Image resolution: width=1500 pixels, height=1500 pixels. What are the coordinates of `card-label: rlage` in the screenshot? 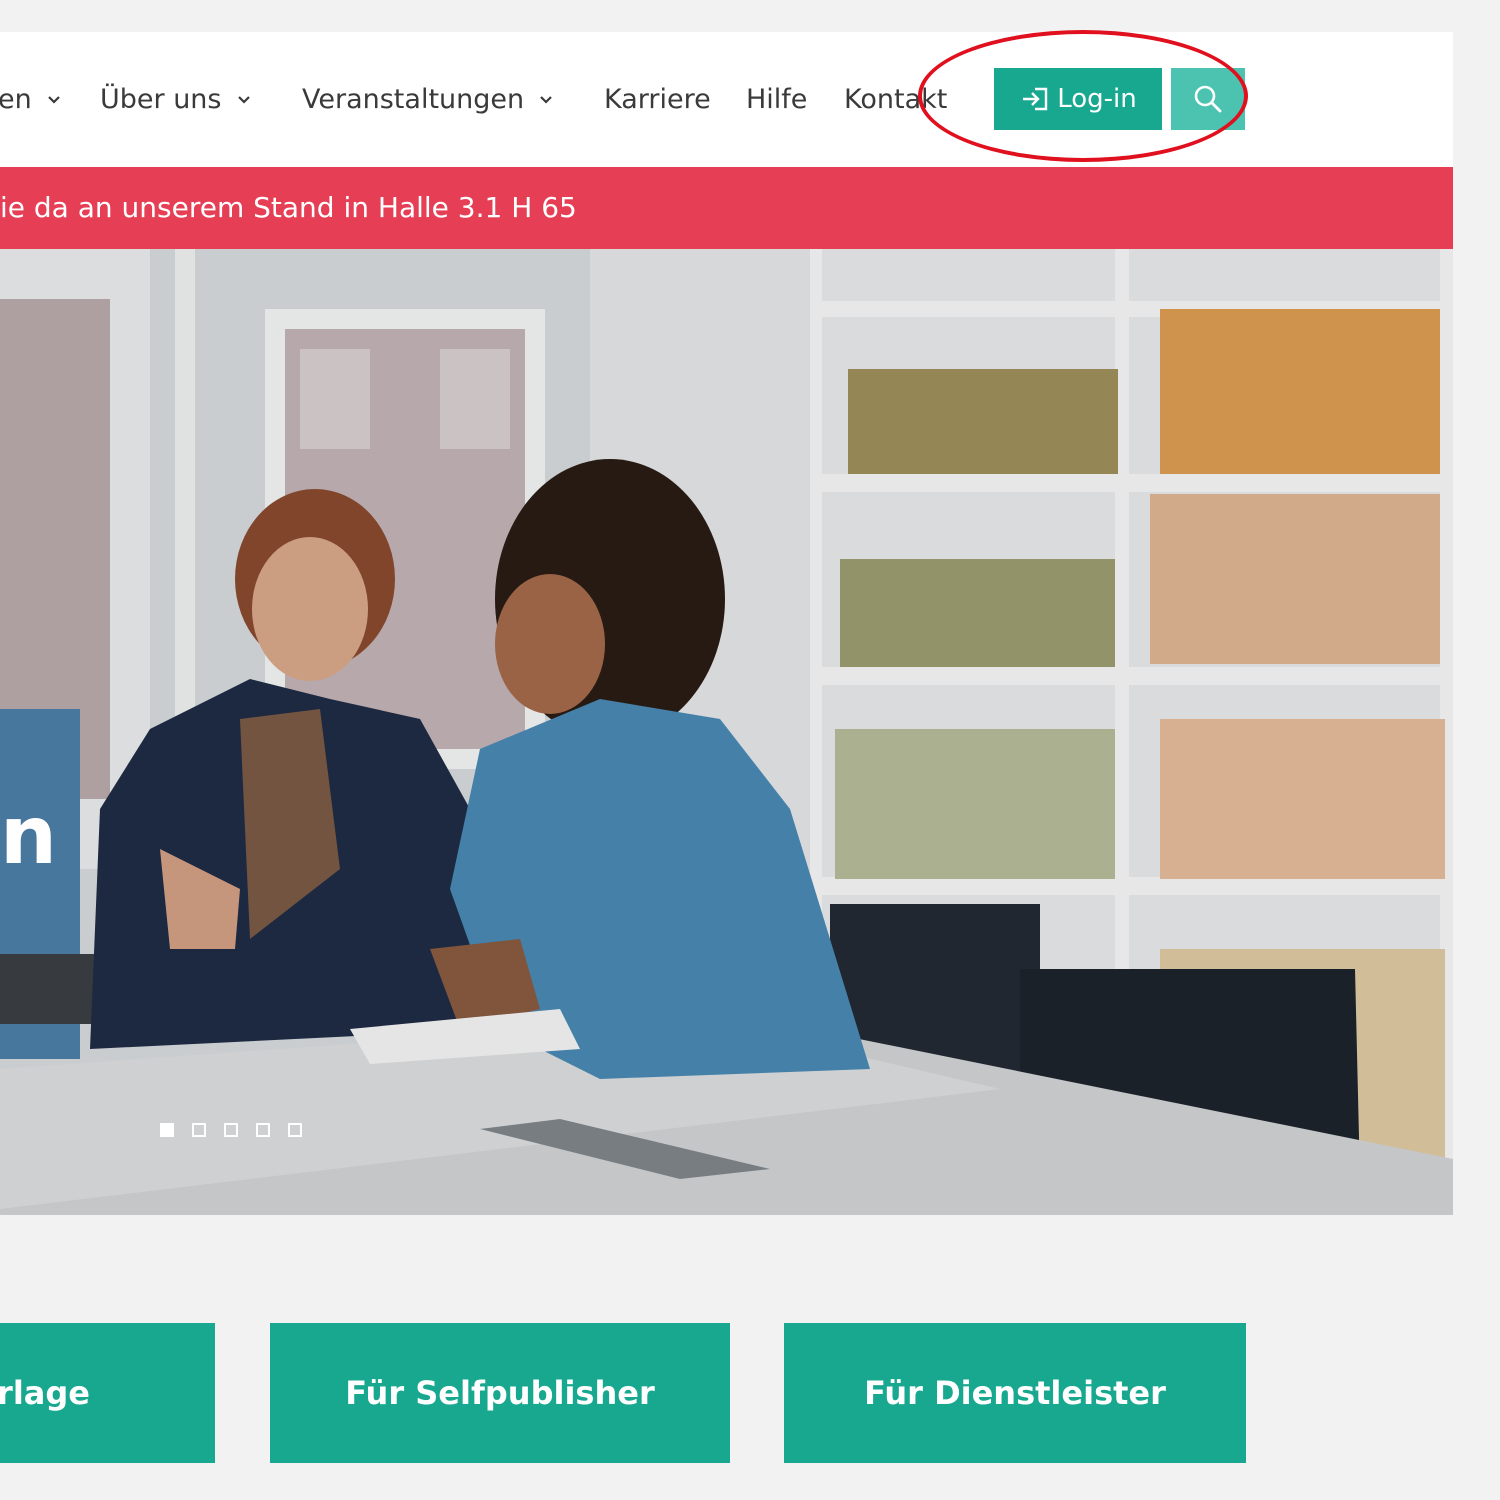 It's located at (45, 1393).